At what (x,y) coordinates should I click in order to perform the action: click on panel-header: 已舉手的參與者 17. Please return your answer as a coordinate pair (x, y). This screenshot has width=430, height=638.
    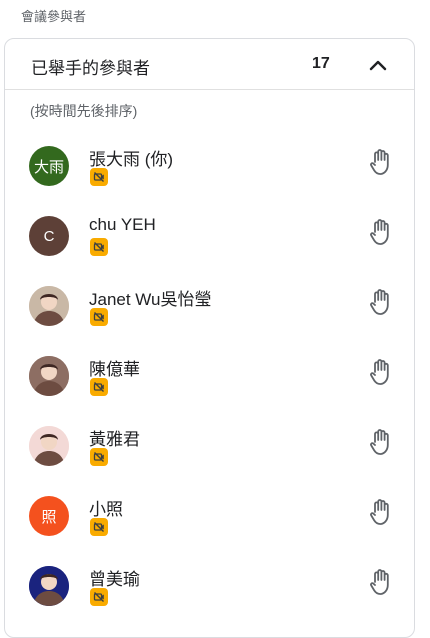
    Looking at the image, I should click on (209, 64).